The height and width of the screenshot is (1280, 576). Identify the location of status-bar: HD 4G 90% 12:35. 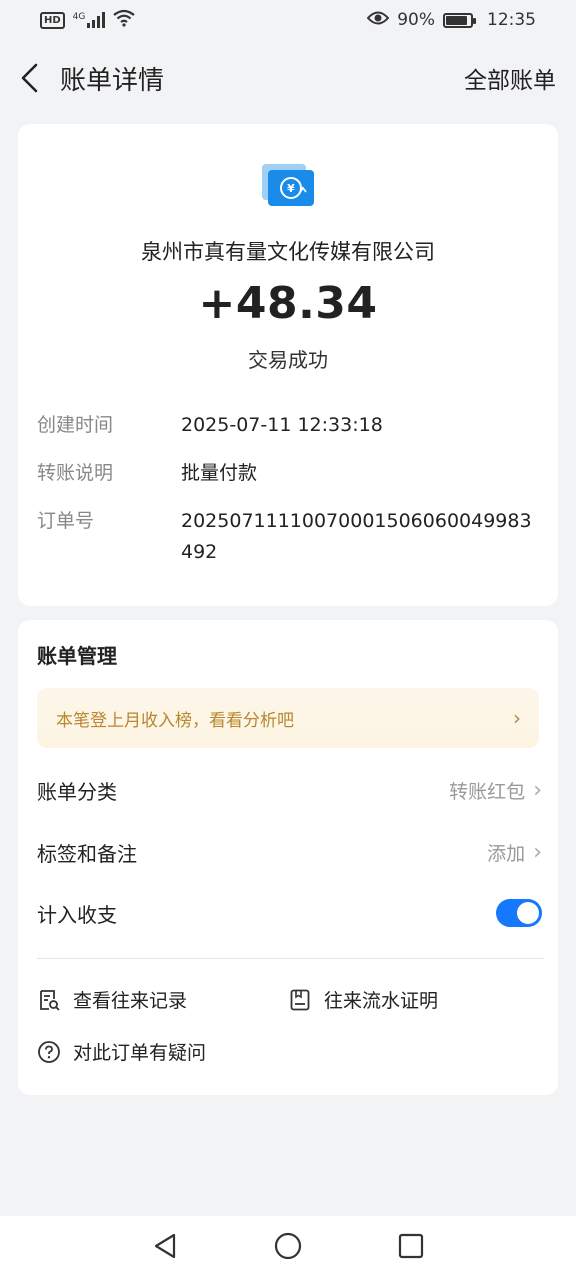
(288, 20).